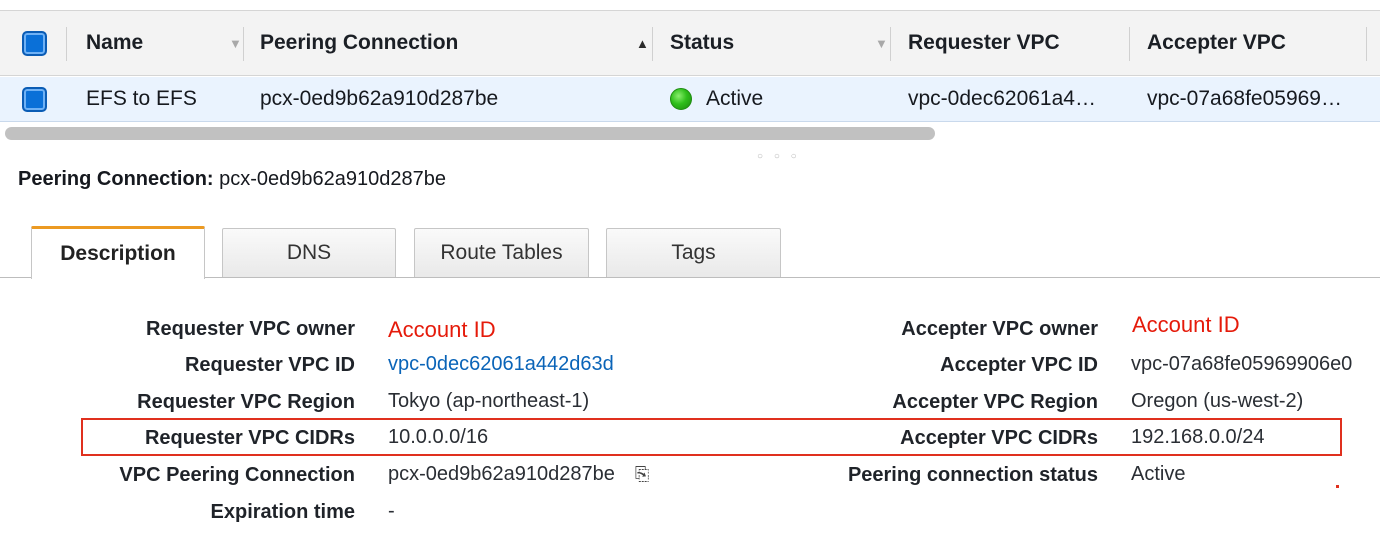 The height and width of the screenshot is (543, 1380). I want to click on column-header-name: Name ▼, so click(166, 43).